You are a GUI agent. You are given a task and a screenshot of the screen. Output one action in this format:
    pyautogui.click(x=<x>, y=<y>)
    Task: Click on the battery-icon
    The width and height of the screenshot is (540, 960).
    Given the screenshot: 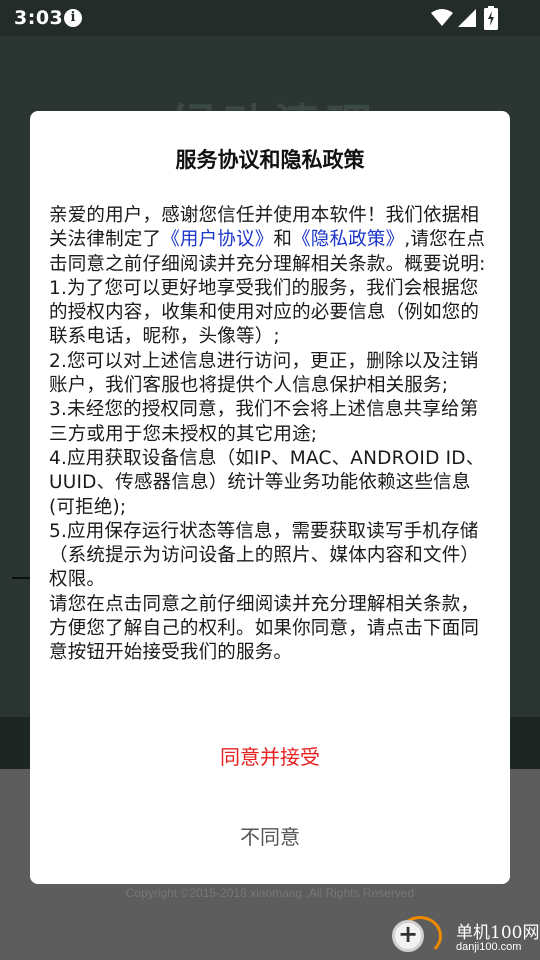 What is the action you would take?
    pyautogui.click(x=491, y=18)
    